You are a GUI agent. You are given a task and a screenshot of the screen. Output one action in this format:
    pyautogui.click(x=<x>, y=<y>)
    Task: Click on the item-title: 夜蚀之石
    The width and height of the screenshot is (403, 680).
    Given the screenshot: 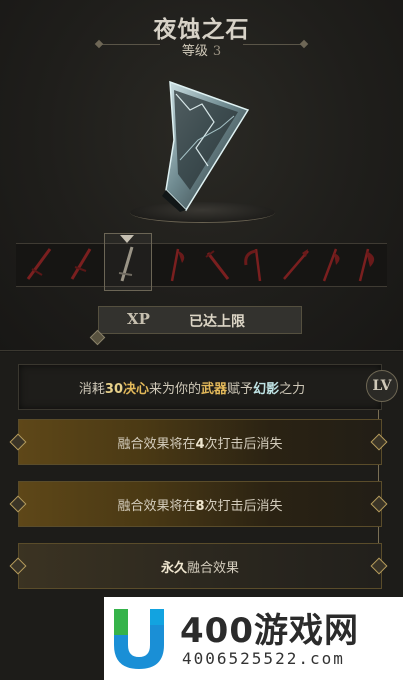 What is the action you would take?
    pyautogui.click(x=201, y=30)
    